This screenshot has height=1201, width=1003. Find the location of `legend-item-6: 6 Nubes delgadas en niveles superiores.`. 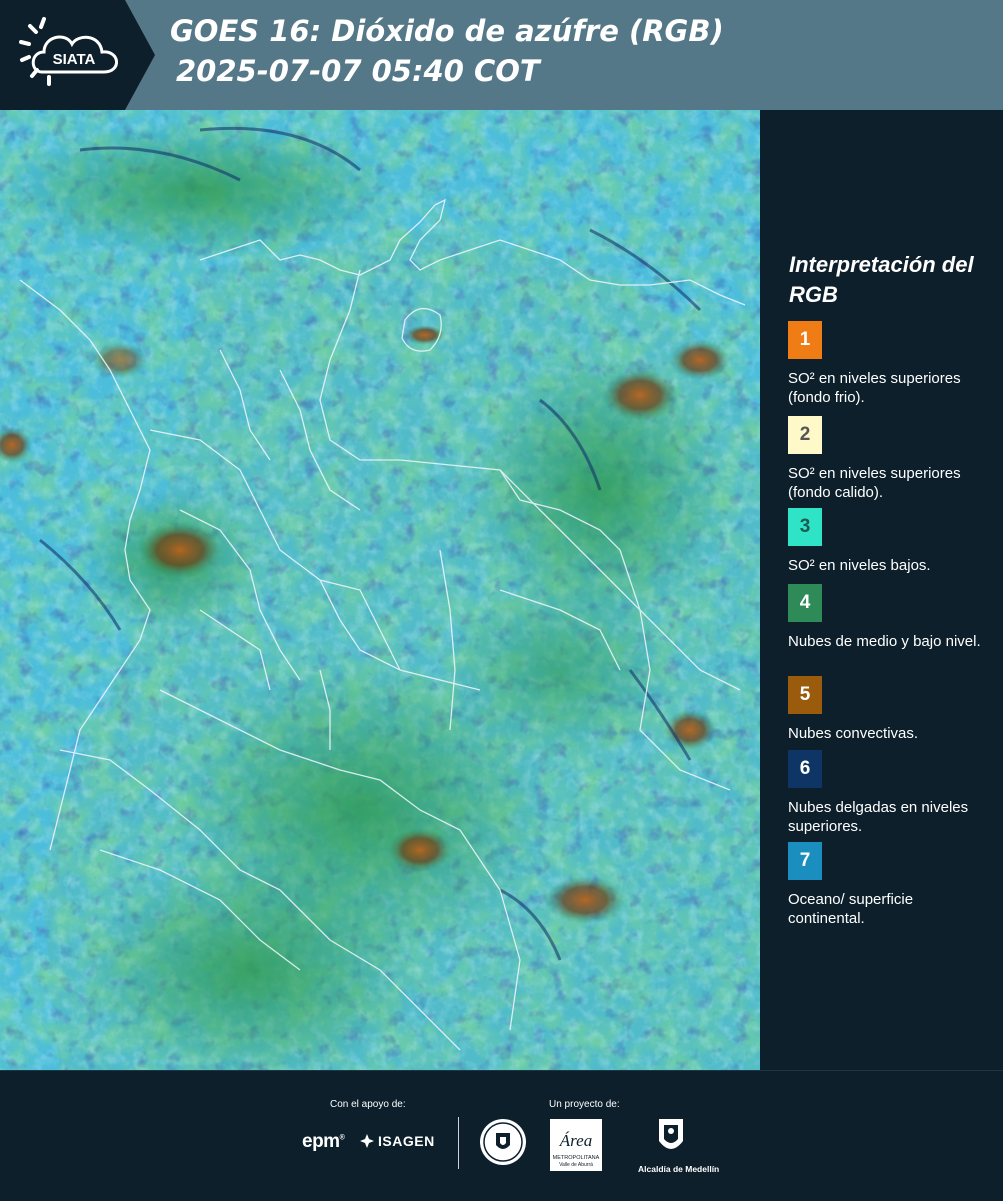

legend-item-6: 6 Nubes delgadas en niveles superiores. is located at coordinates (888, 793).